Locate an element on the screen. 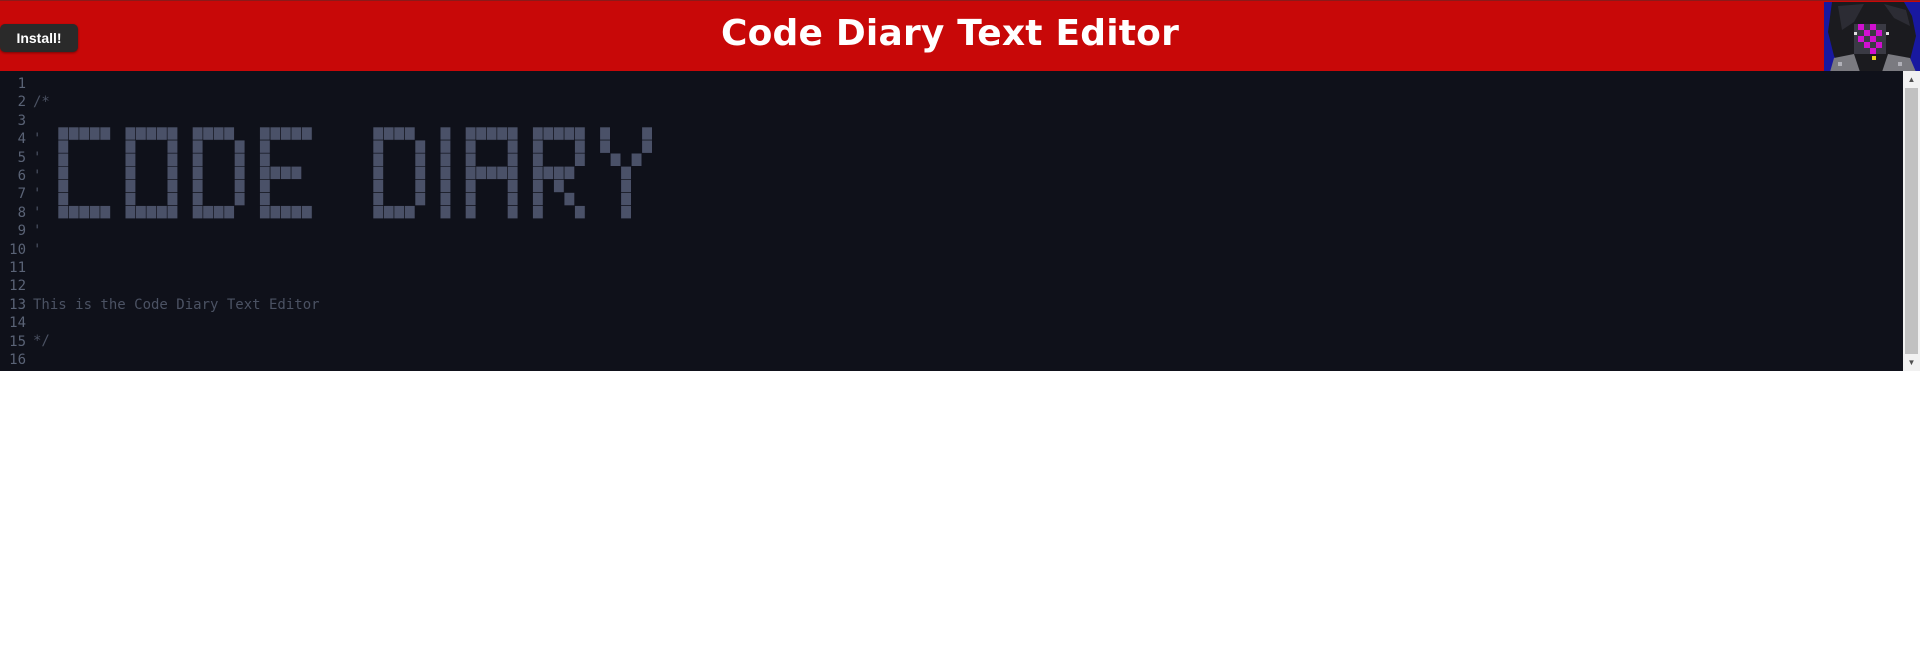 The width and height of the screenshot is (1920, 671). app-header: Install! Code Diary Text Editor is located at coordinates (960, 36).